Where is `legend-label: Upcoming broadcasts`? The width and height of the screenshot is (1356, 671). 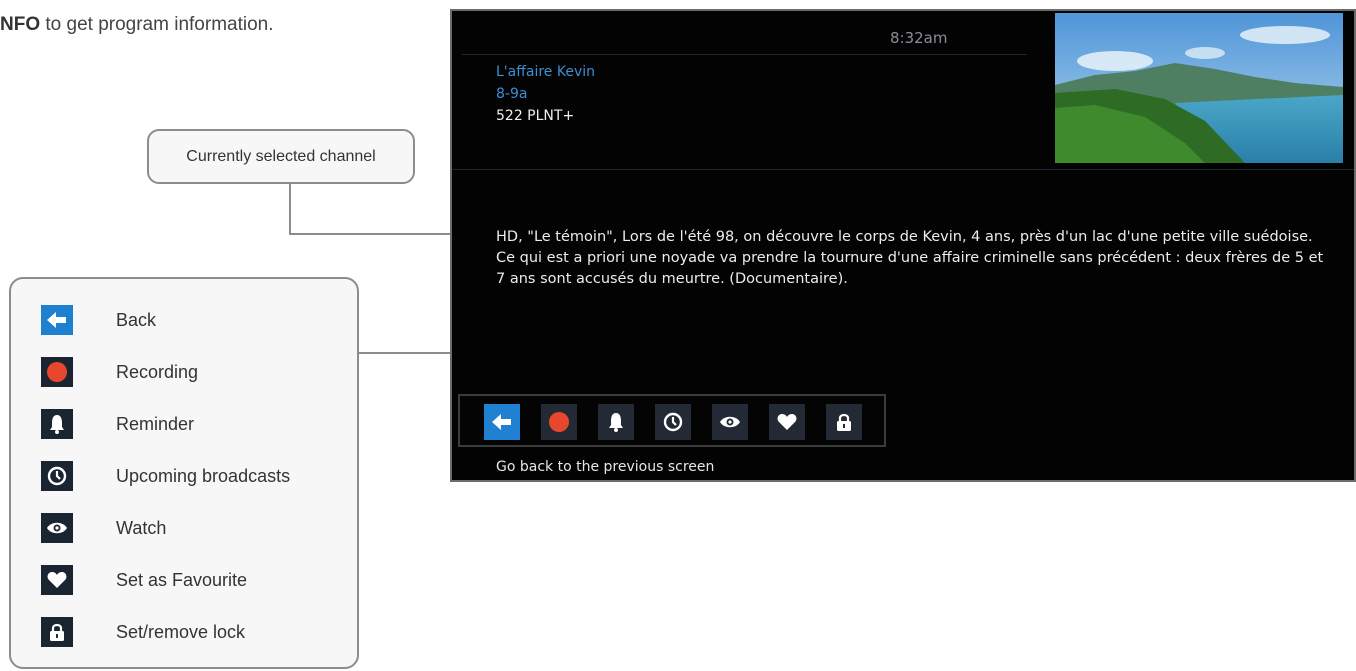 legend-label: Upcoming broadcasts is located at coordinates (203, 475).